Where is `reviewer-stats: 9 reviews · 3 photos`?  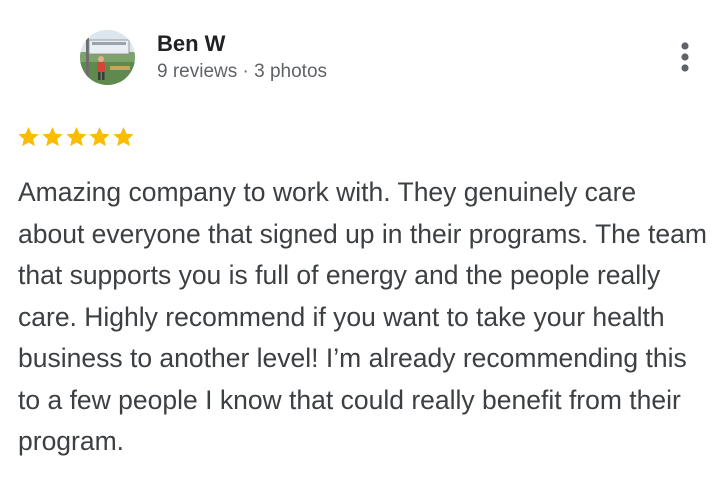 reviewer-stats: 9 reviews · 3 photos is located at coordinates (242, 71).